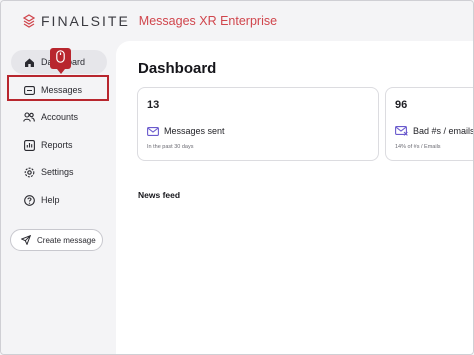 This screenshot has width=474, height=355. What do you see at coordinates (429, 124) in the screenshot?
I see `bad-numbers-card: 96 Bad #s / emails 14% of #s / Emails` at bounding box center [429, 124].